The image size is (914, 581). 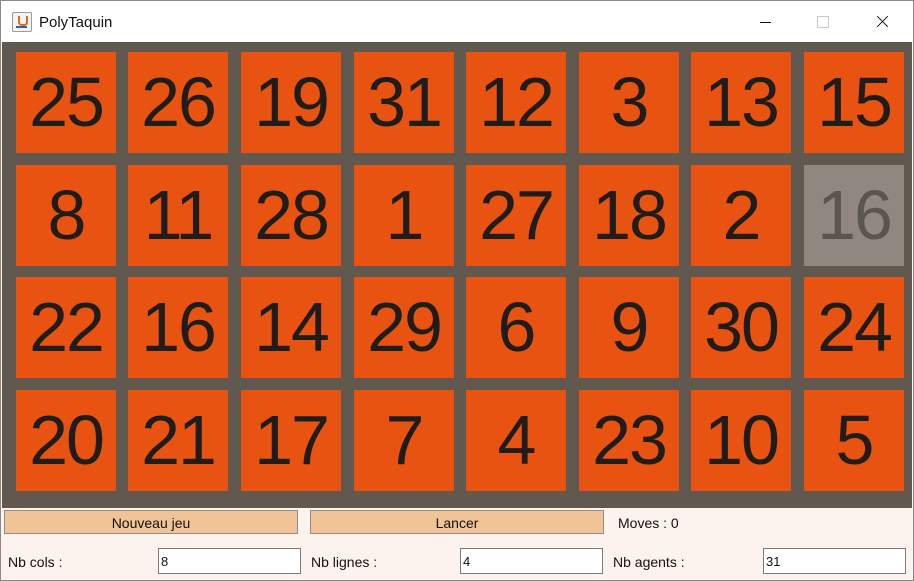 What do you see at coordinates (457, 21) in the screenshot?
I see `title-bar: PolyTaquin` at bounding box center [457, 21].